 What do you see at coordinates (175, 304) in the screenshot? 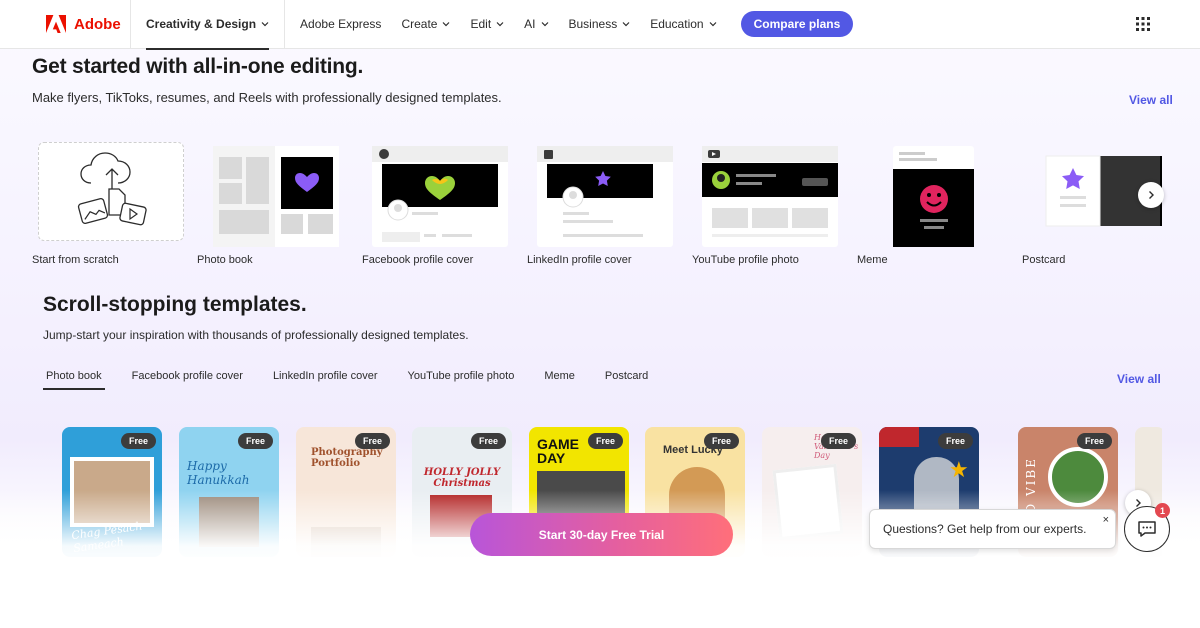
I see `section-title-templates: Scroll-stopping templates.` at bounding box center [175, 304].